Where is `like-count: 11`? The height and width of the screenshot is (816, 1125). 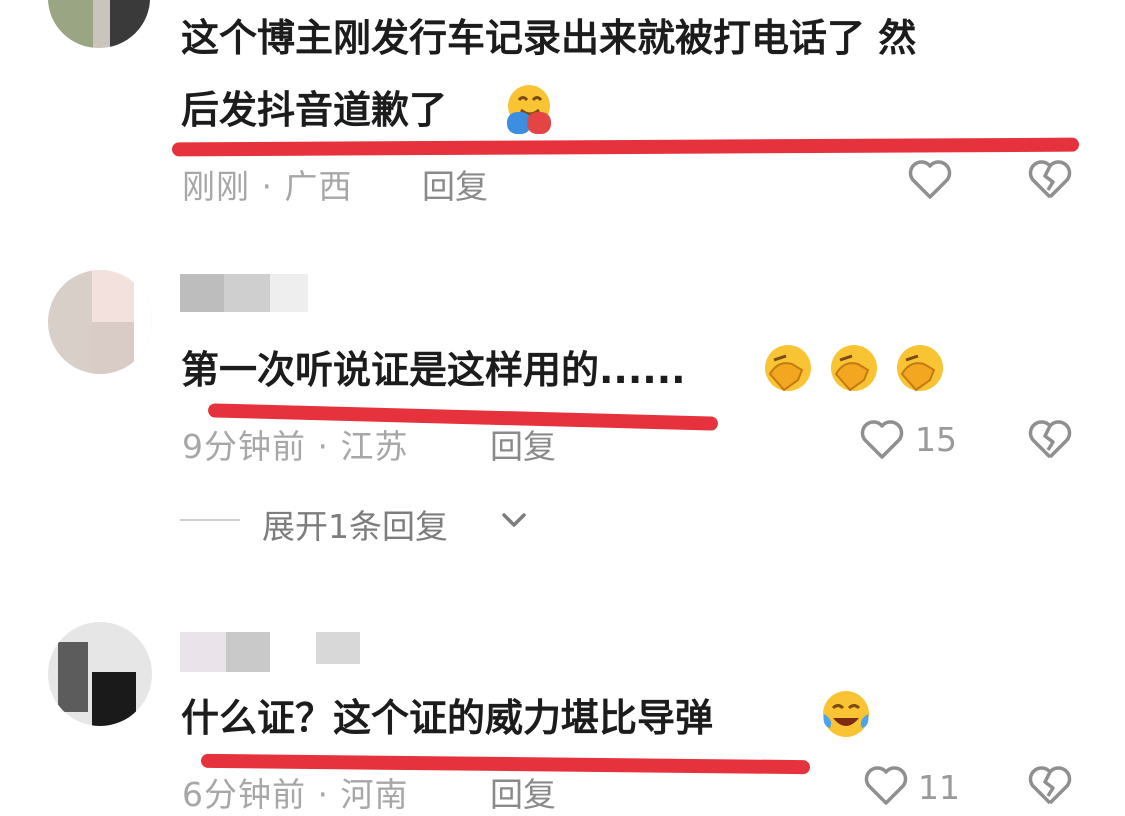 like-count: 11 is located at coordinates (939, 787).